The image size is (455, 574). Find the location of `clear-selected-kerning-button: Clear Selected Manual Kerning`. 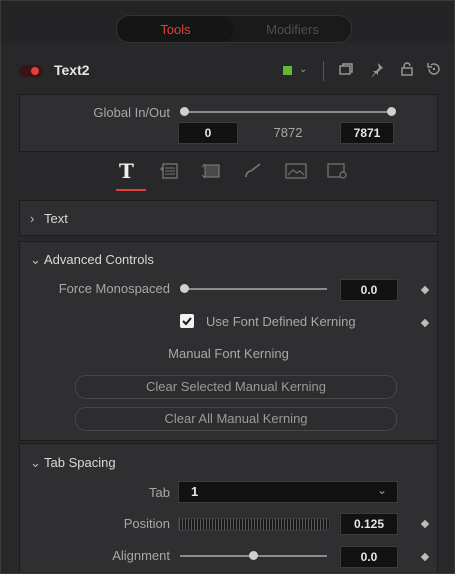

clear-selected-kerning-button: Clear Selected Manual Kerning is located at coordinates (236, 387).